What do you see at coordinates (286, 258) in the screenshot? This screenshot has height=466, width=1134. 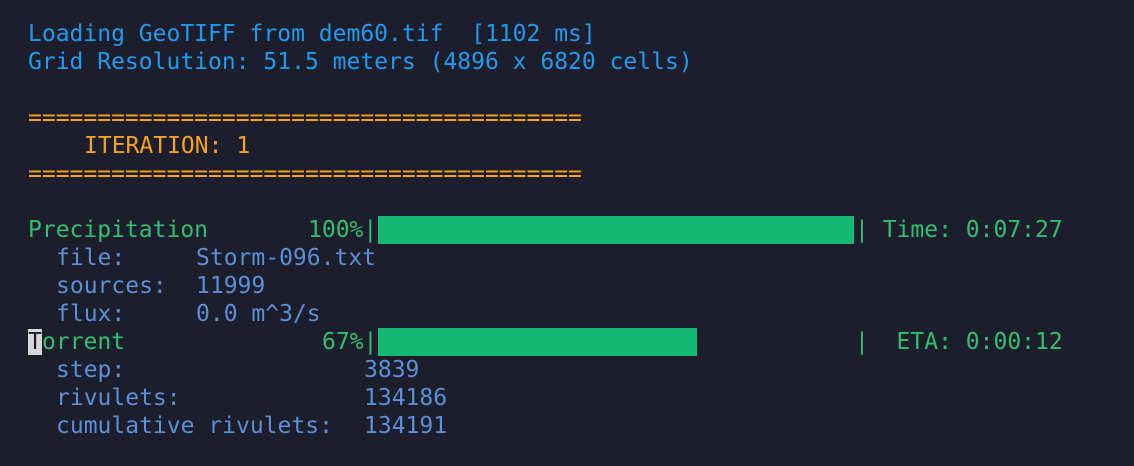 I see `file-value: Storm-096.txt` at bounding box center [286, 258].